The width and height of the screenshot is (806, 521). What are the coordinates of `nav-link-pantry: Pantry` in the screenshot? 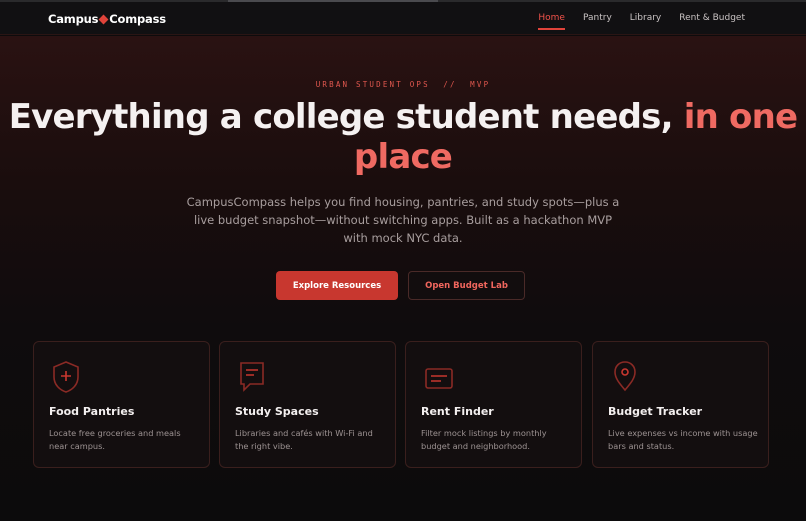 It's located at (597, 18).